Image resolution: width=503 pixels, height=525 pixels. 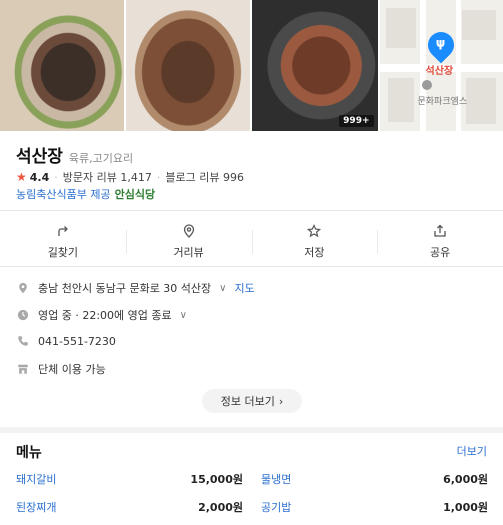 I want to click on rating-value: 4.4, so click(x=39, y=177).